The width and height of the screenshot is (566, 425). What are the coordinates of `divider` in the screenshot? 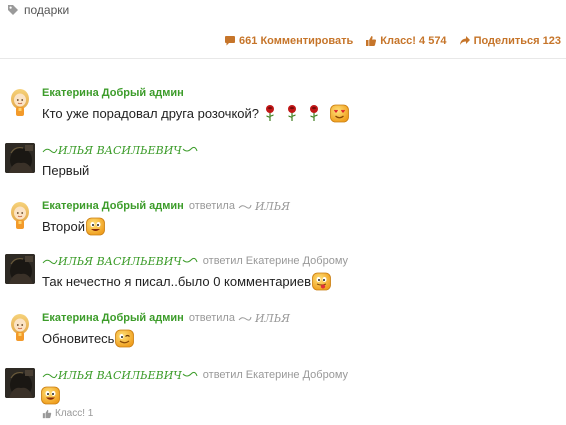 It's located at (283, 58).